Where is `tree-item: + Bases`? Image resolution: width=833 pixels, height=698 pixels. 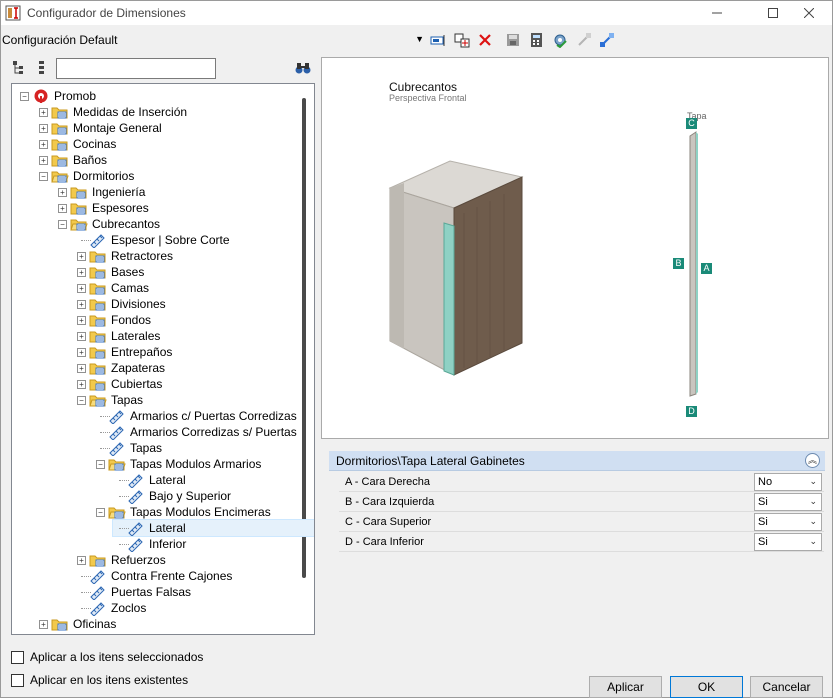
tree-item: + Bases is located at coordinates (185, 272).